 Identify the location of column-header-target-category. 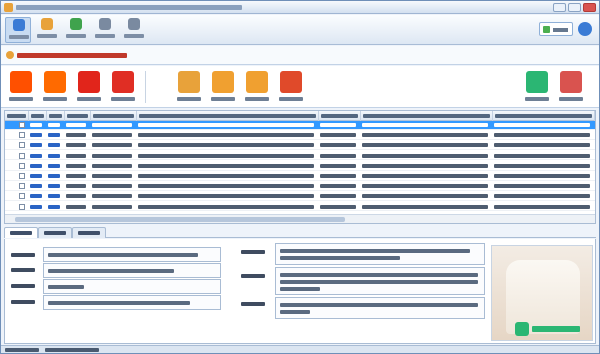
(544, 116).